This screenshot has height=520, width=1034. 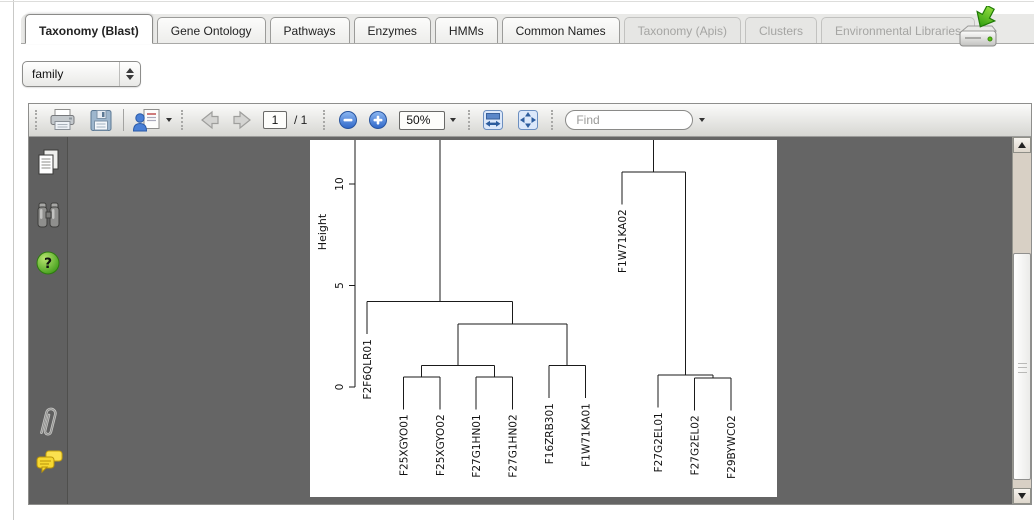 I want to click on search-panel-button, so click(x=48, y=220).